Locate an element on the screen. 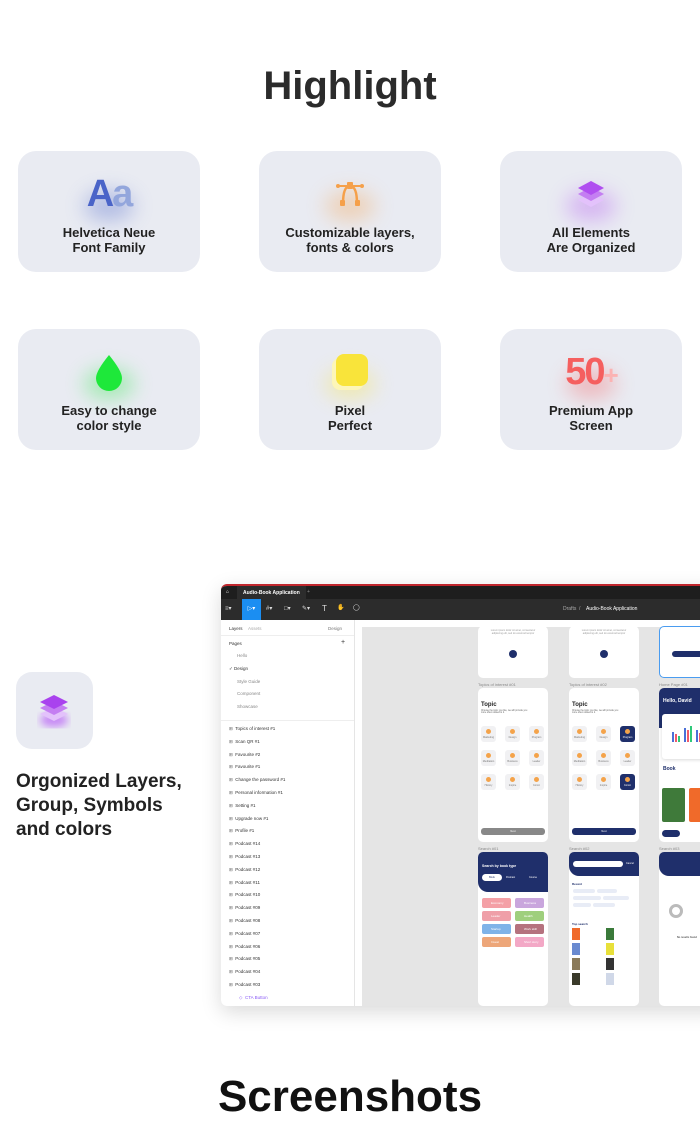  layer-item: ⊞ Topics of interest #1 is located at coordinates (252, 729).